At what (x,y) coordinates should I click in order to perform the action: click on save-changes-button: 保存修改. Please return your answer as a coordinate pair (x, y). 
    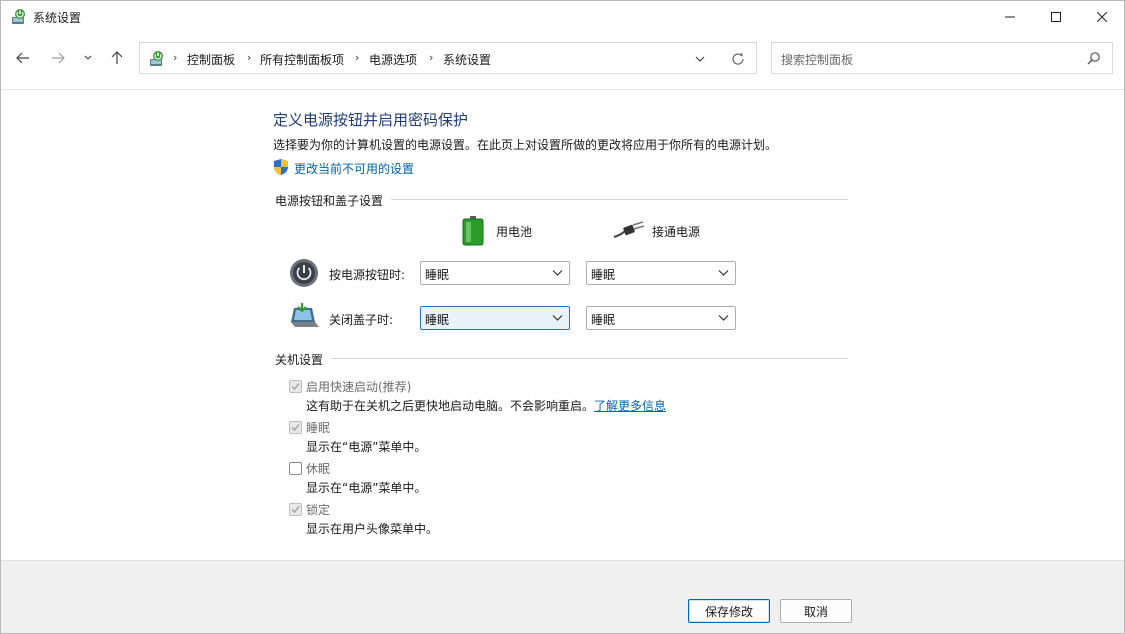
    Looking at the image, I should click on (729, 611).